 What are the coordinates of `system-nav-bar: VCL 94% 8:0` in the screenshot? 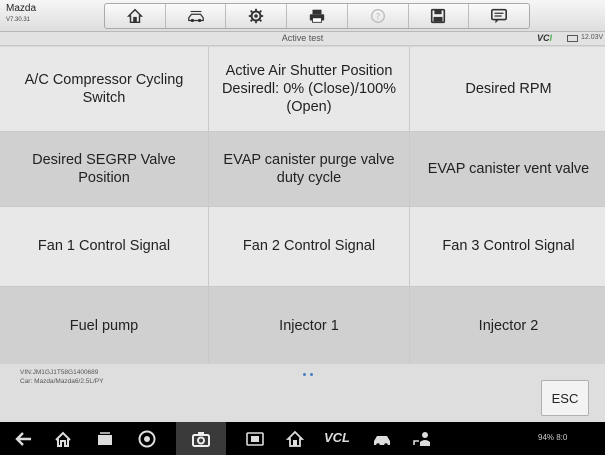 It's located at (302, 438).